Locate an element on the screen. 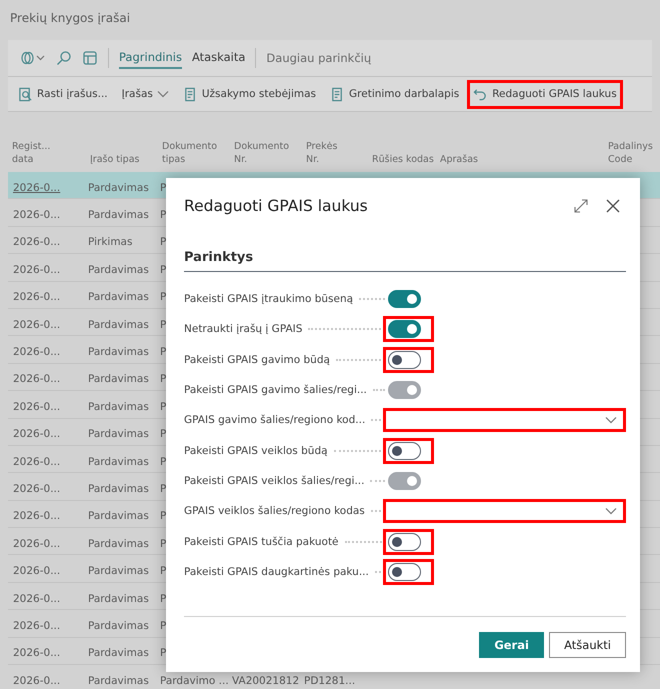  tab: Pagrindinis is located at coordinates (150, 58).